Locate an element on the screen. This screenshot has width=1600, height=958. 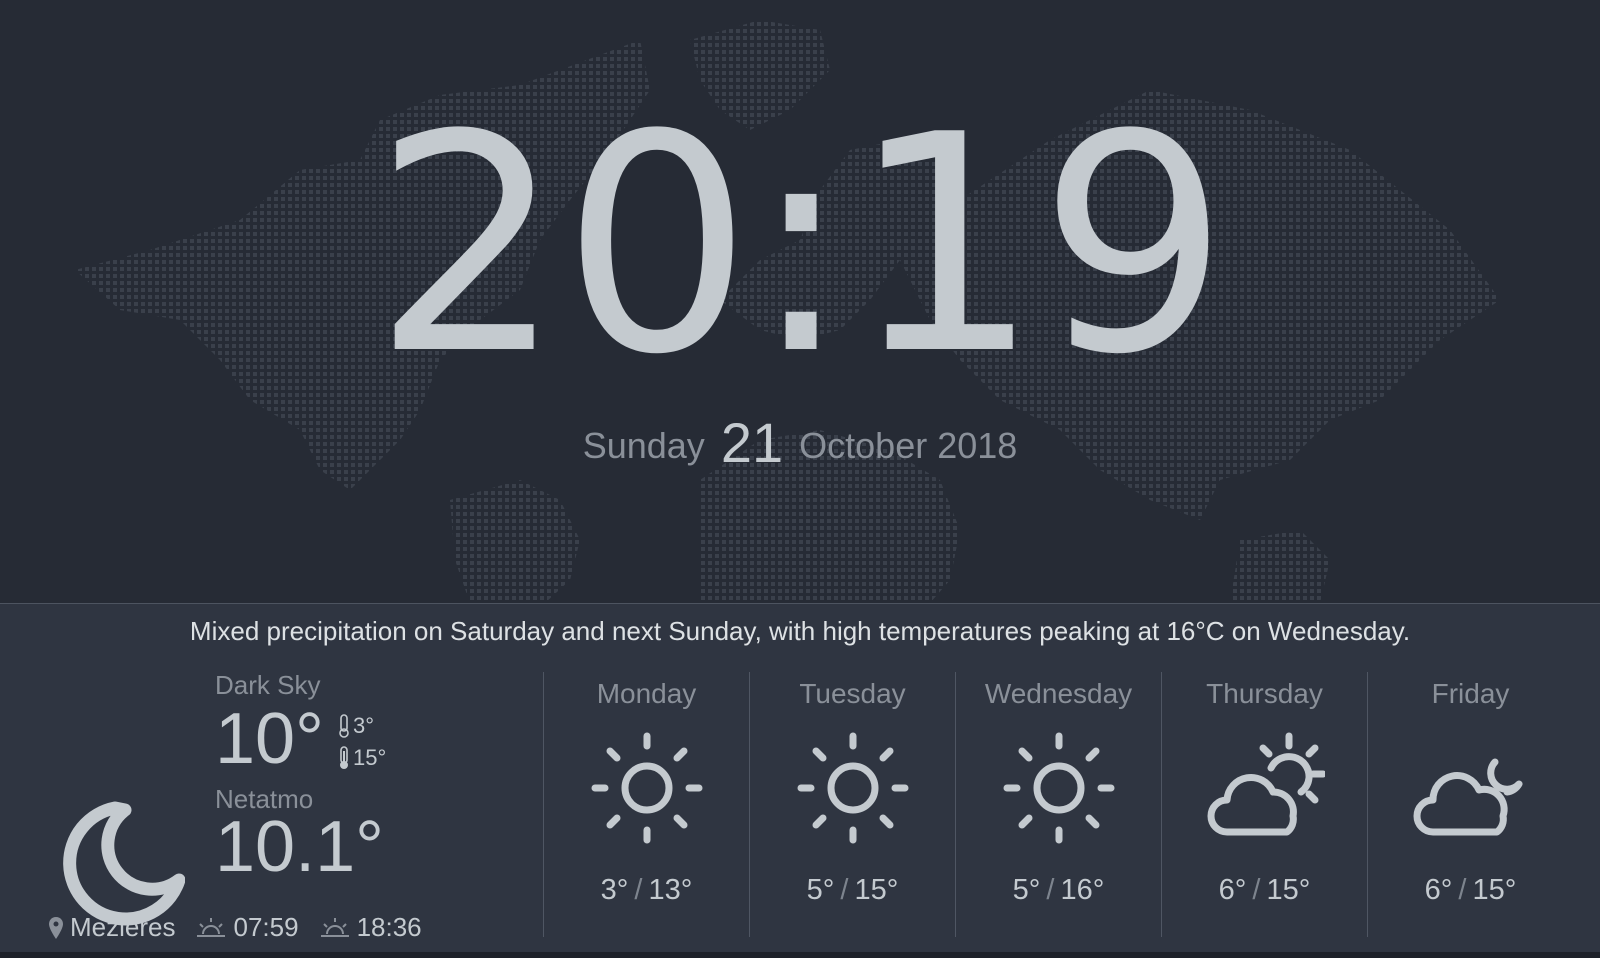
sunrise-icon is located at coordinates (211, 927).